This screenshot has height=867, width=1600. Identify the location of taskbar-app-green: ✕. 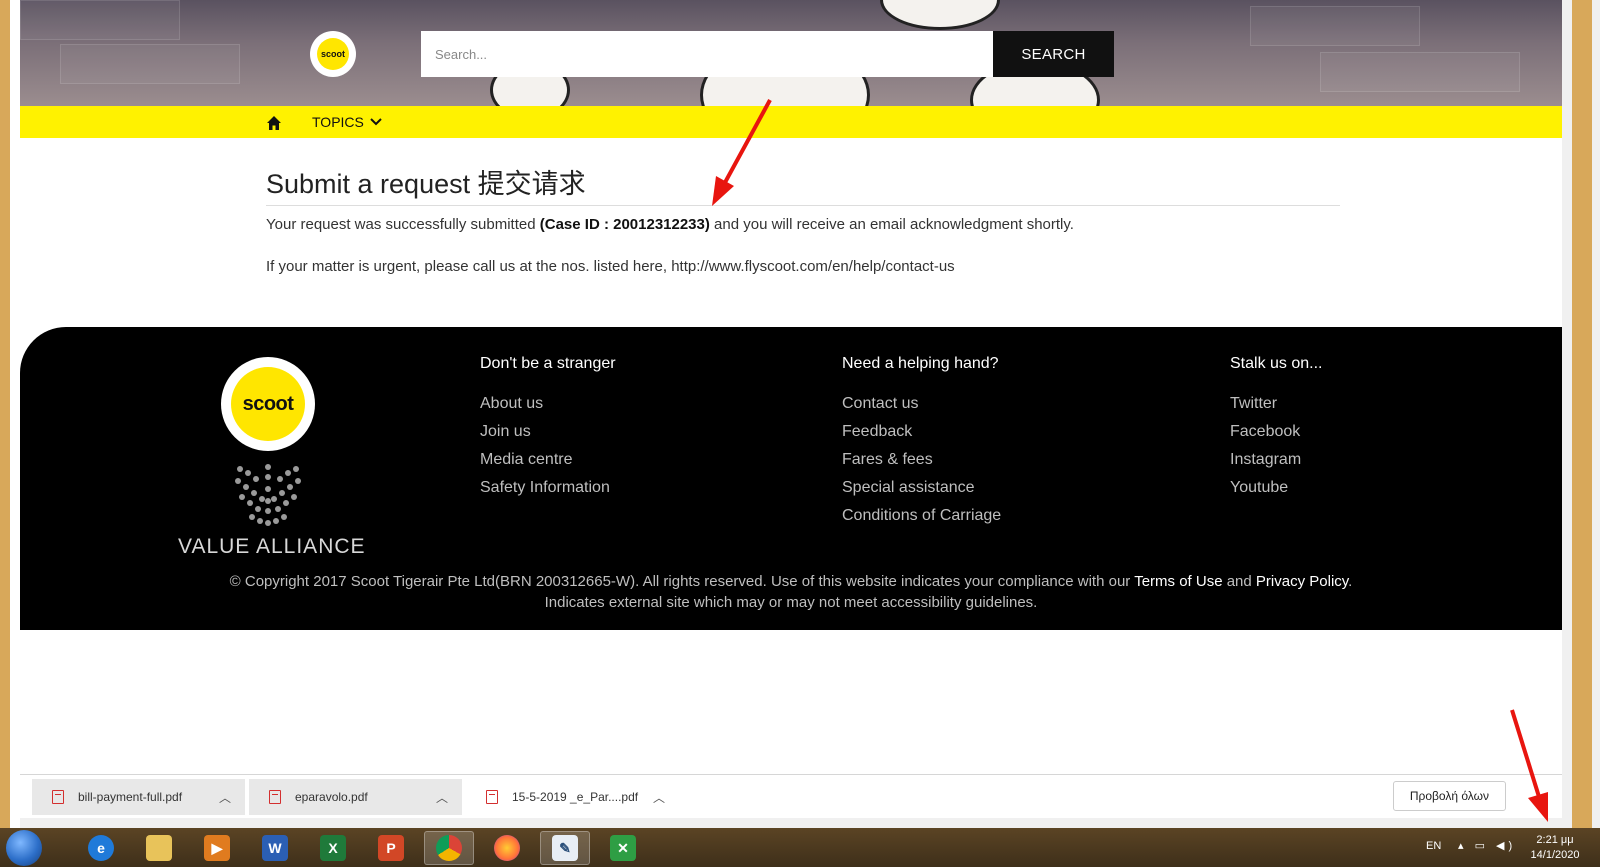
(623, 848).